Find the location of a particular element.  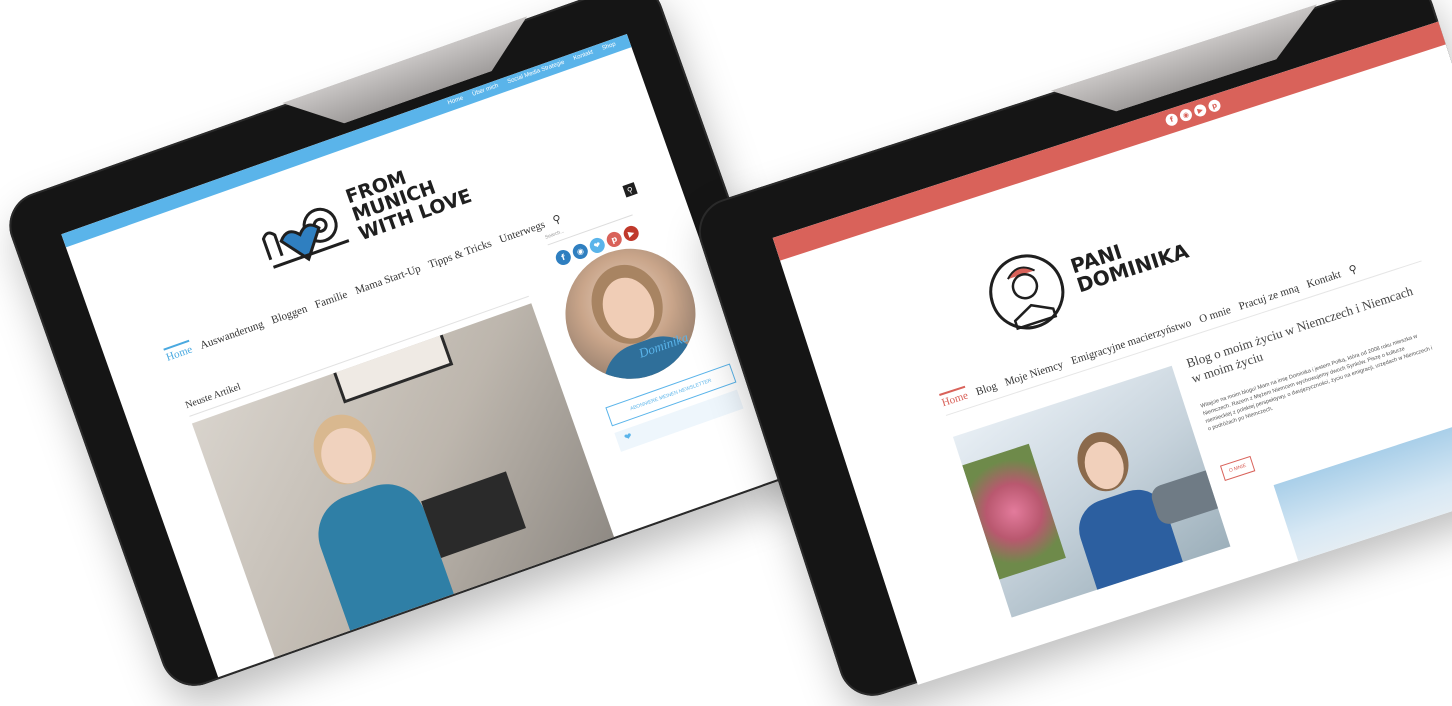

menu-blog: Blog is located at coordinates (986, 389).